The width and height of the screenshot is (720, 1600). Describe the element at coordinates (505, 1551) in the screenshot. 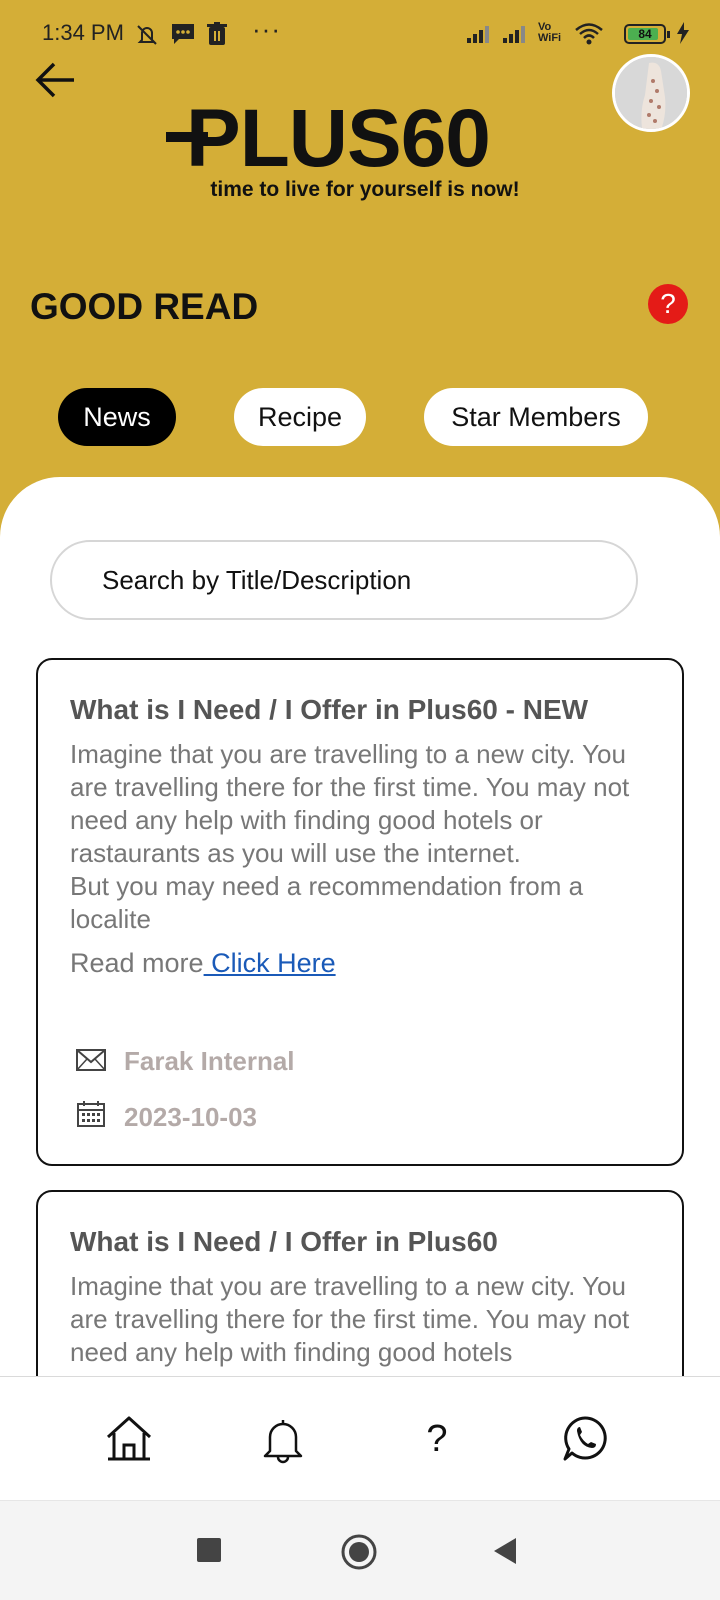

I see `back-button` at that location.